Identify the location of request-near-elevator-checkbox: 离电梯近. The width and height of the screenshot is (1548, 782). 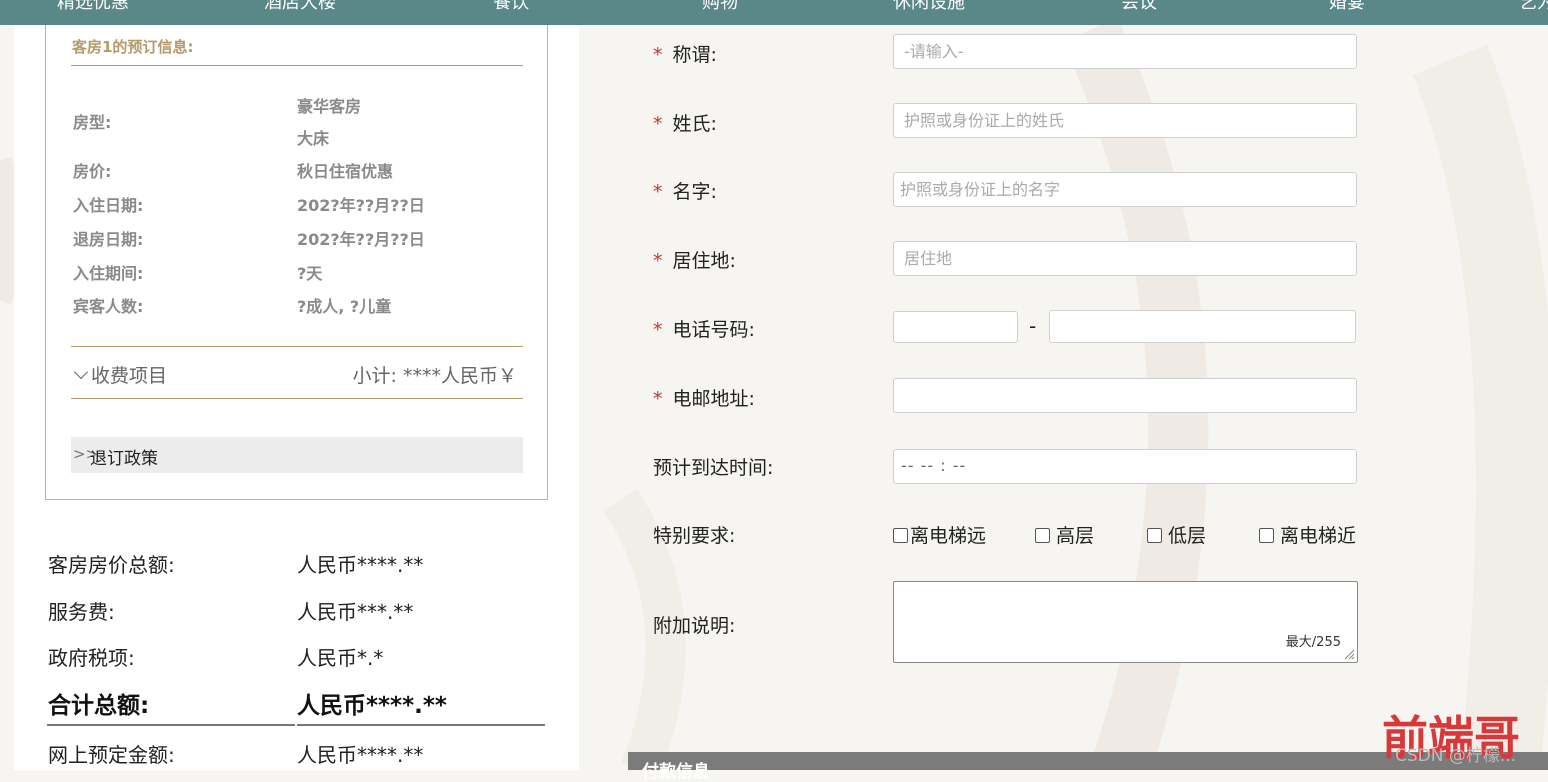
(1307, 534).